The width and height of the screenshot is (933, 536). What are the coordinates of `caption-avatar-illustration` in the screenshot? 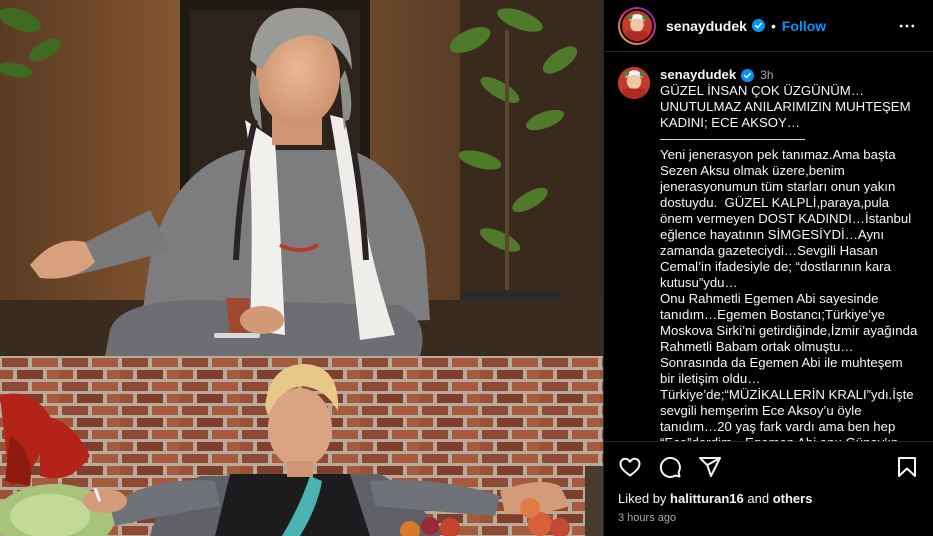 It's located at (634, 83).